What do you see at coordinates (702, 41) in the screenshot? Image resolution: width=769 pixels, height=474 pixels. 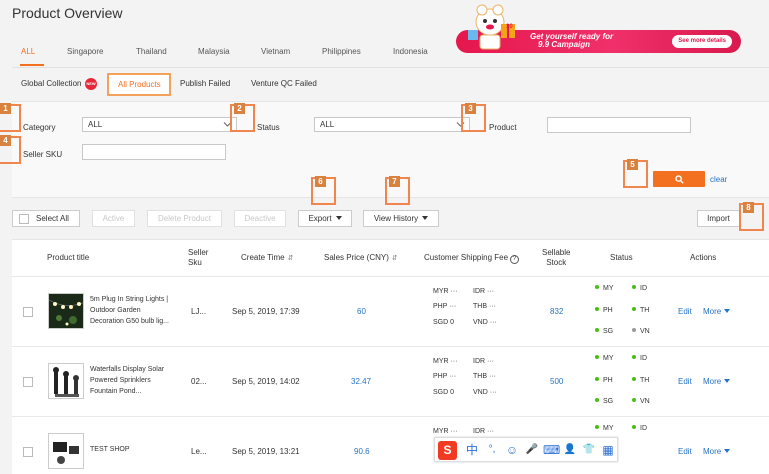 I see `banner-more-button: See more details` at bounding box center [702, 41].